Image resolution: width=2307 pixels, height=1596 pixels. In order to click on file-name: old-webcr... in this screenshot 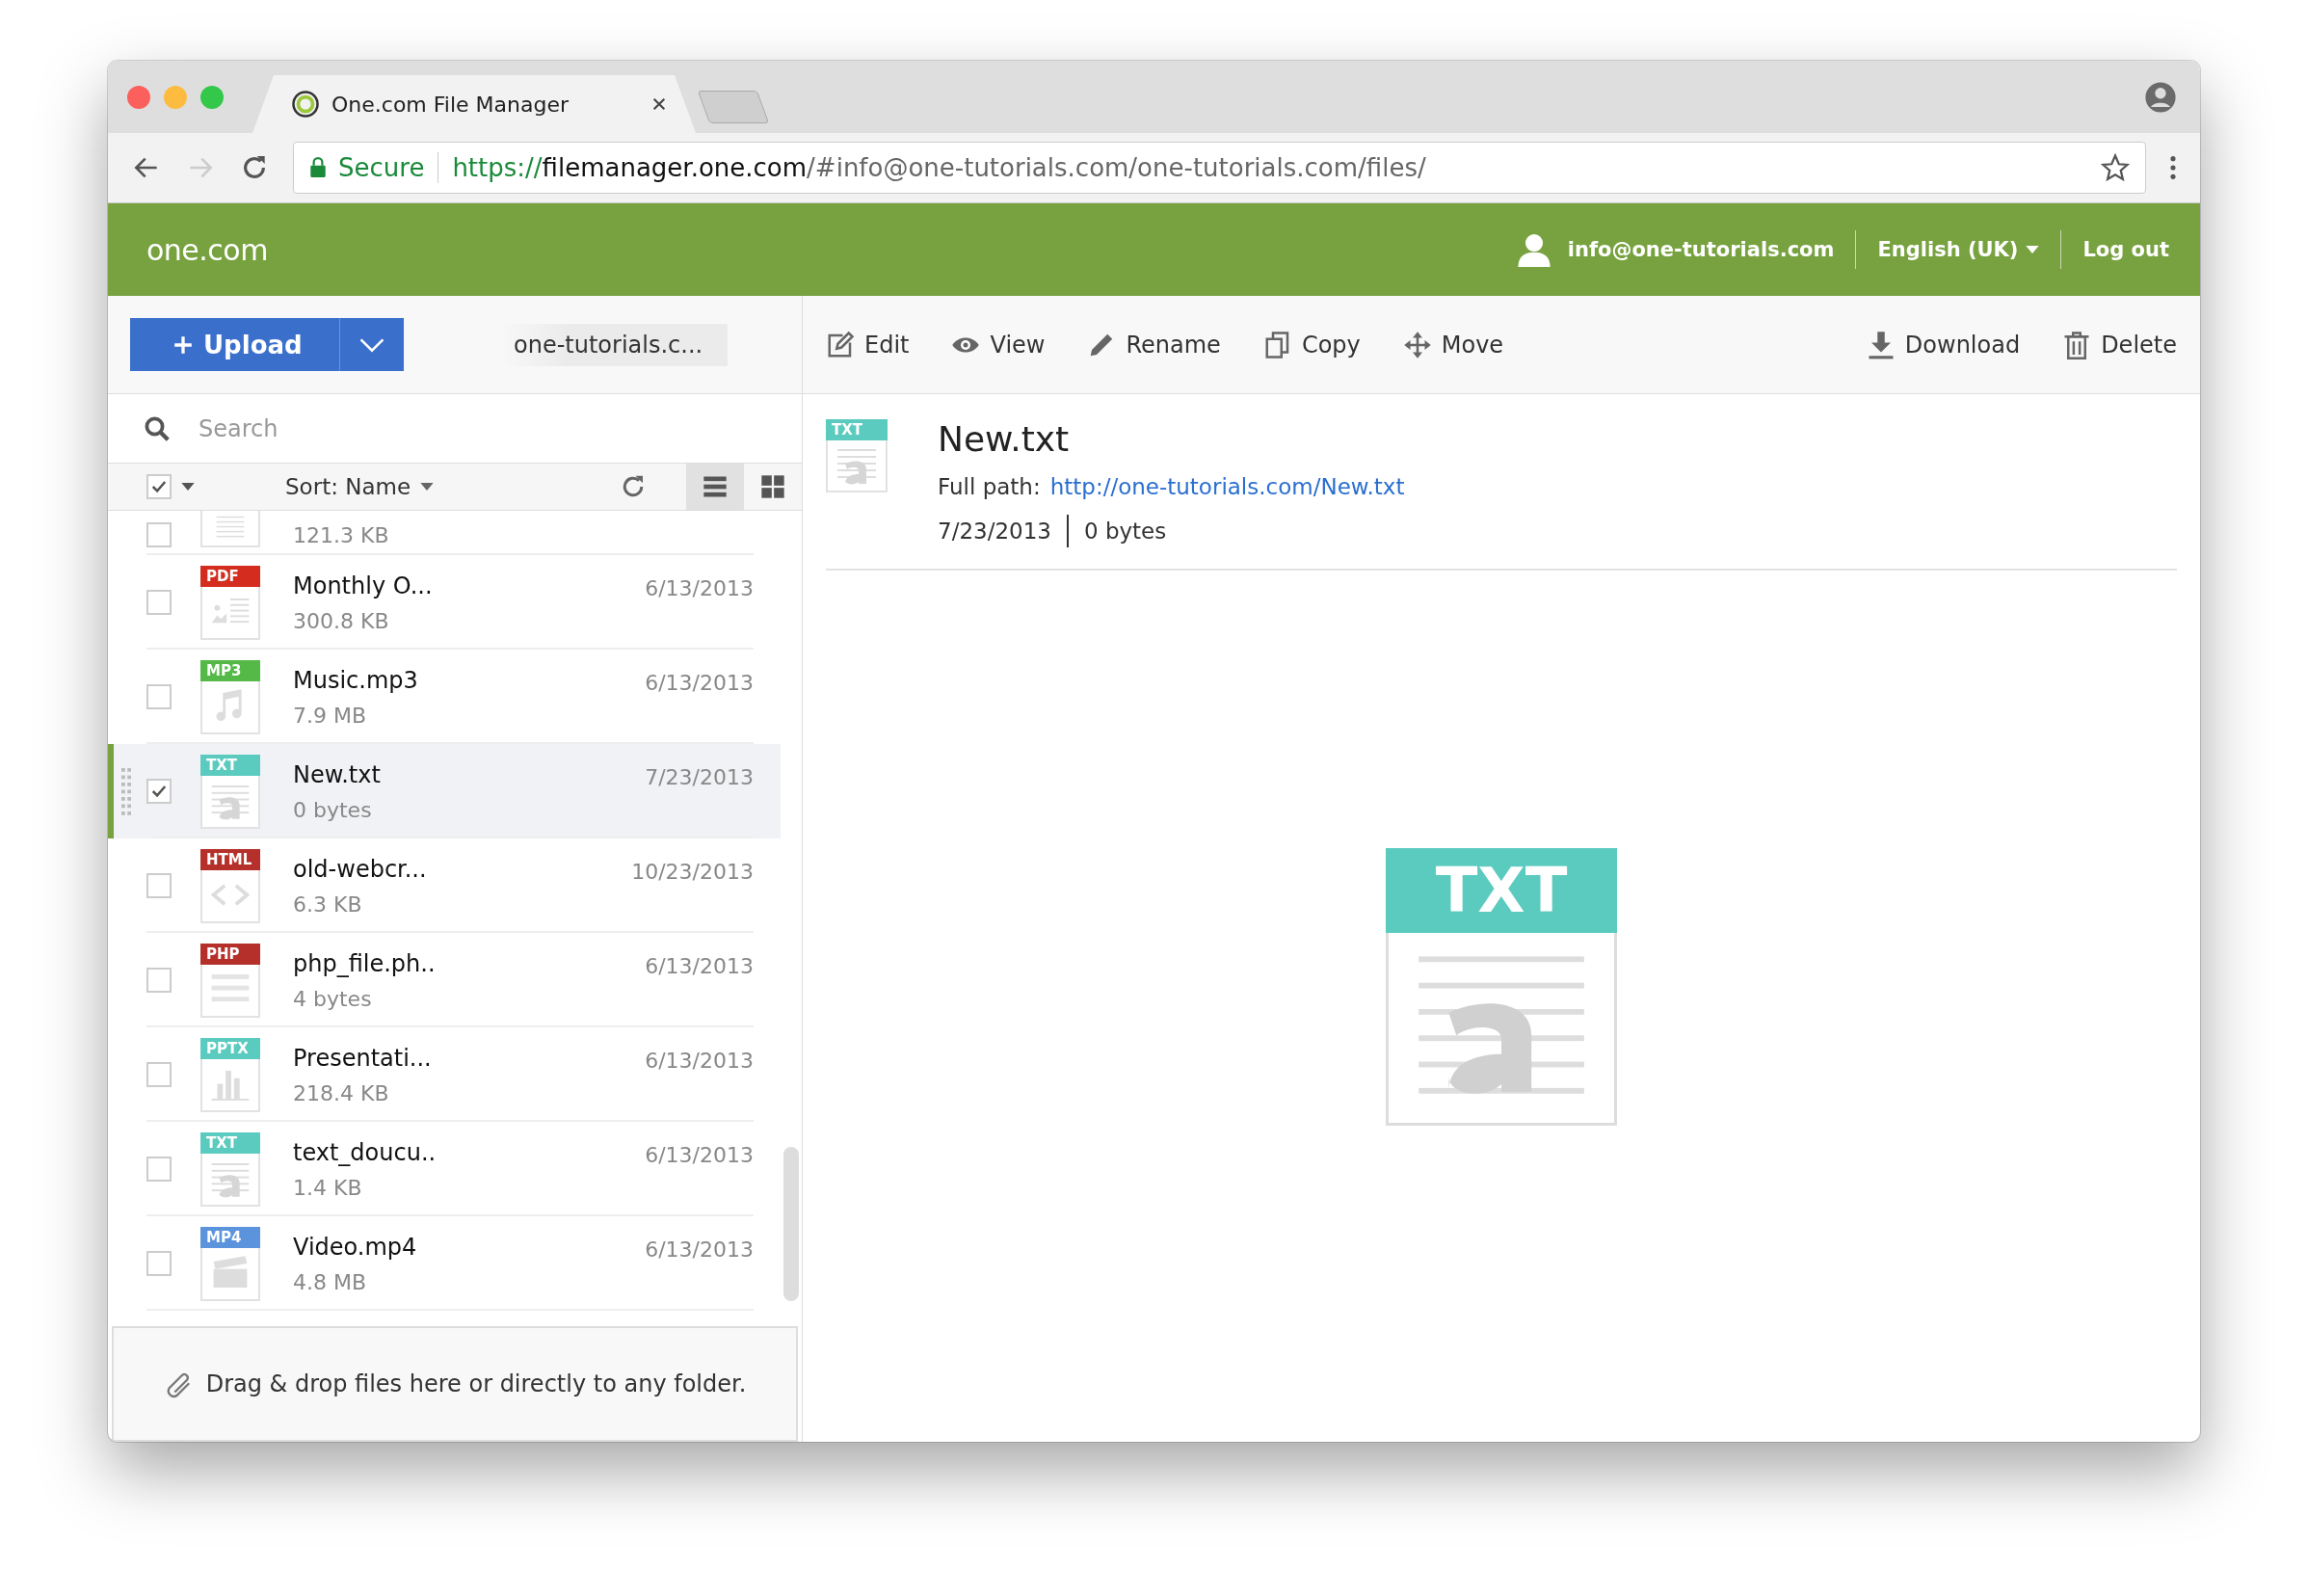, I will do `click(360, 869)`.